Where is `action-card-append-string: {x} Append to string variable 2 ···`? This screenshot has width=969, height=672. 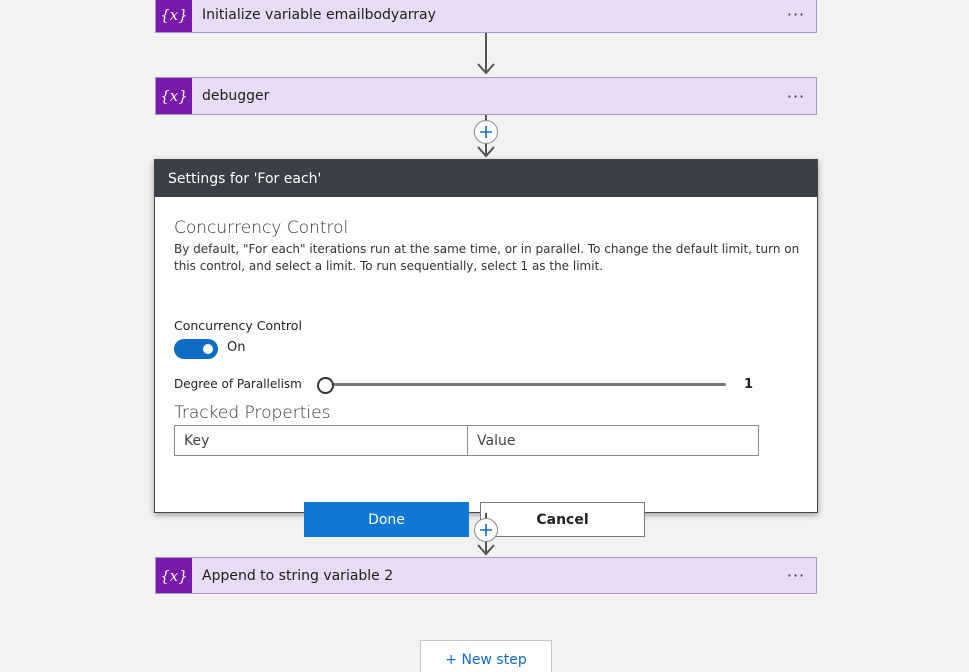 action-card-append-string: {x} Append to string variable 2 ··· is located at coordinates (486, 575).